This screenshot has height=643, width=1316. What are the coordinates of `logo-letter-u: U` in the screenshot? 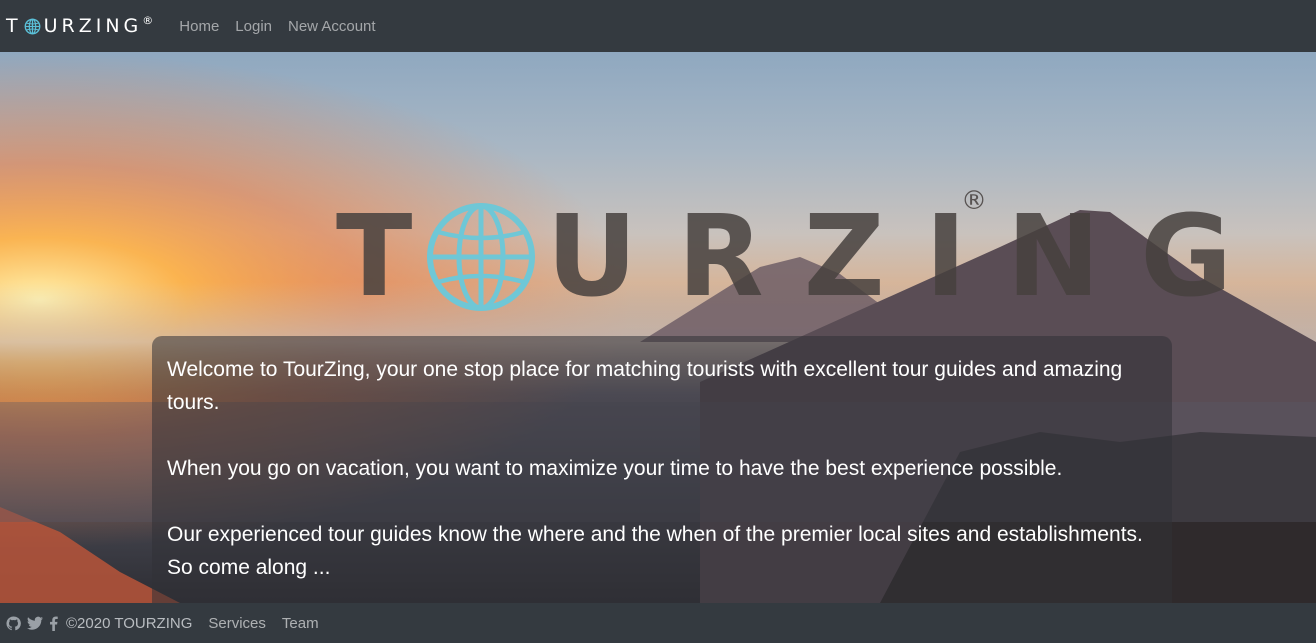 It's located at (592, 257).